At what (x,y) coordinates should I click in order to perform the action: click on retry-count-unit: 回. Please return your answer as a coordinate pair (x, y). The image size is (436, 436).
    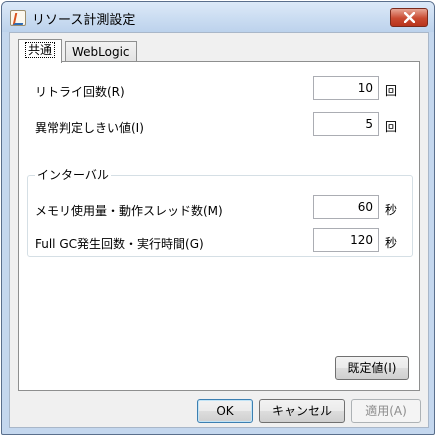
    Looking at the image, I should click on (391, 91).